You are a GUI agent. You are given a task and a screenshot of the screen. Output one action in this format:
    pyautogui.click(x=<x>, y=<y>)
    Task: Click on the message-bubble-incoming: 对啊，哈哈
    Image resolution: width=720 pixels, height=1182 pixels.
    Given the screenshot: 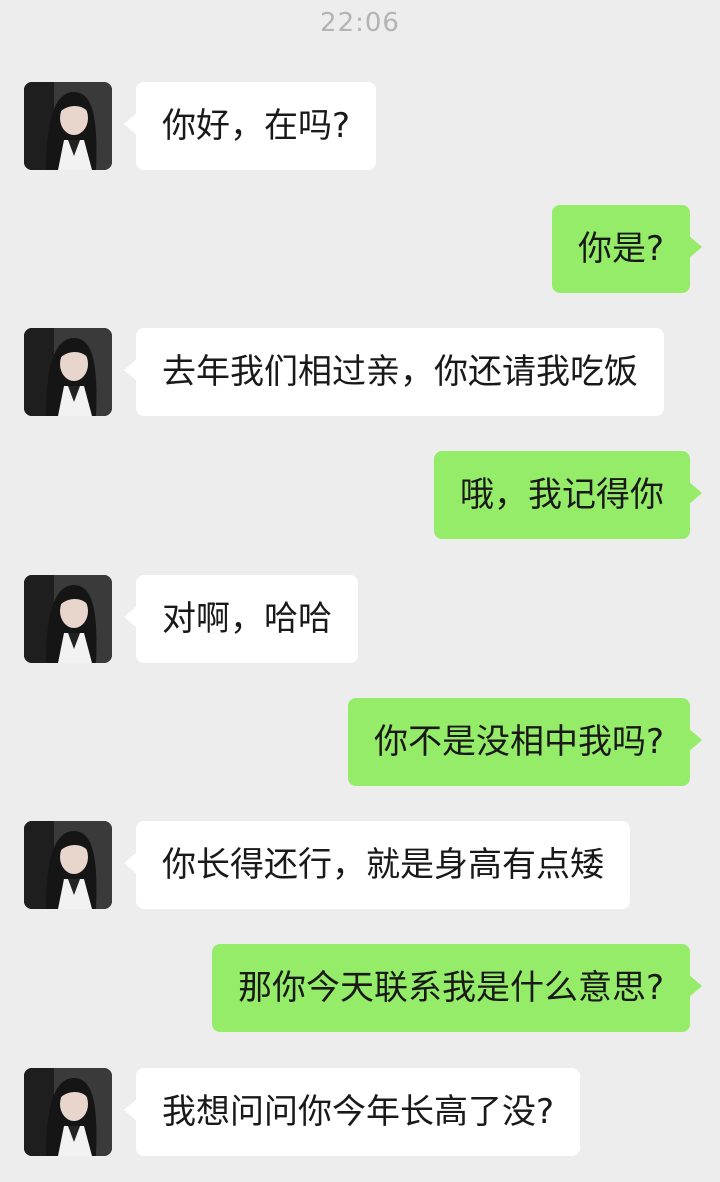 What is the action you would take?
    pyautogui.click(x=241, y=619)
    